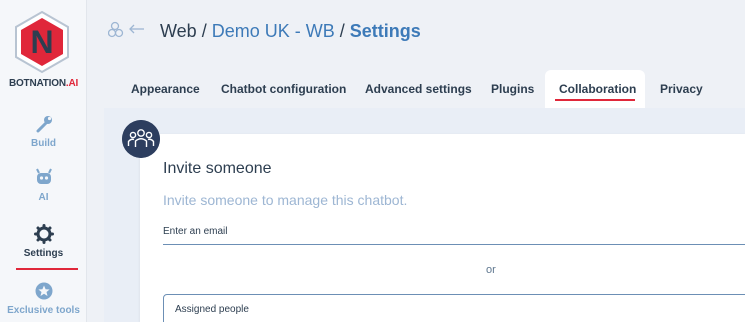  Describe the element at coordinates (43, 185) in the screenshot. I see `sidebar-item-ai: AI` at that location.